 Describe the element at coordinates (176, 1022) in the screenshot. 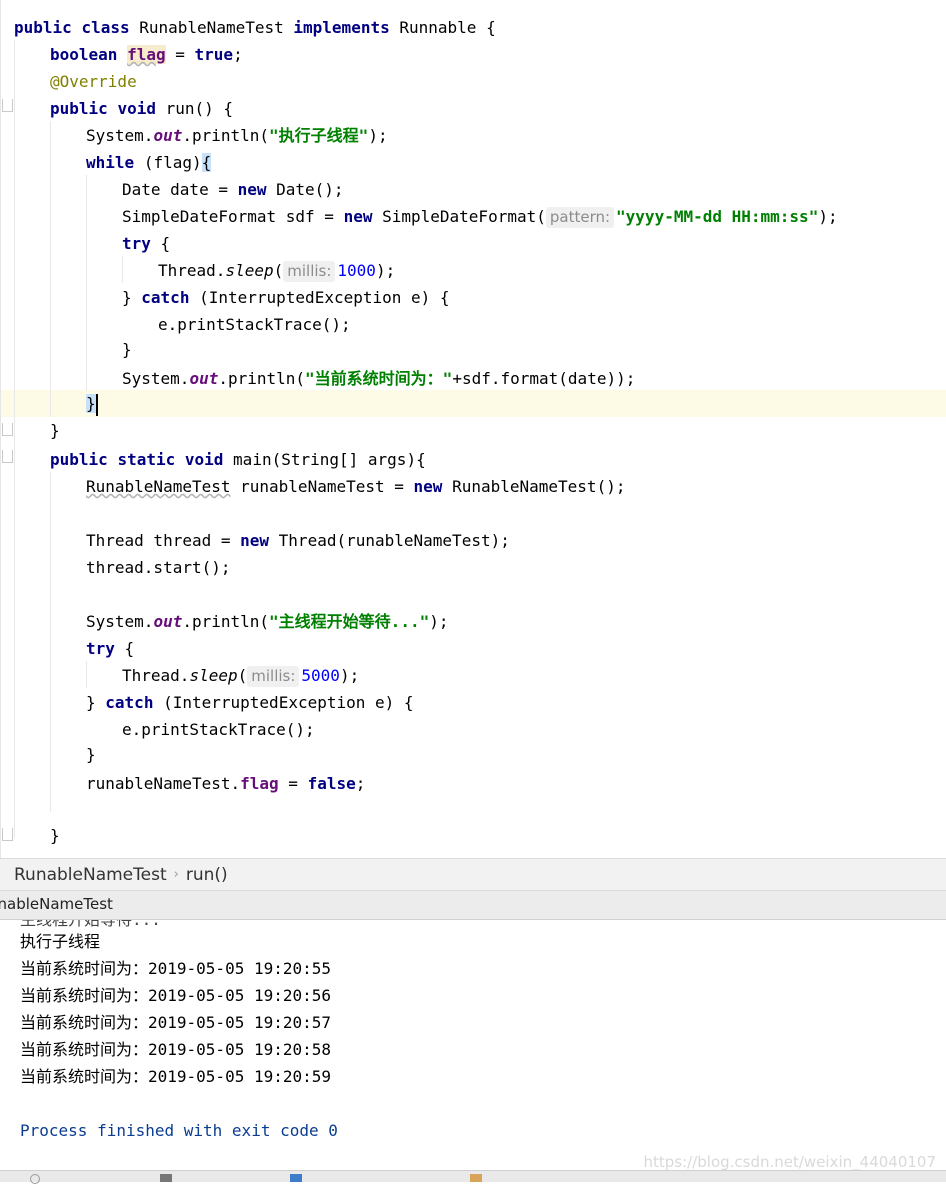

I see `console-line: 当前系统时间为：2019-05-05 19:20:57` at that location.